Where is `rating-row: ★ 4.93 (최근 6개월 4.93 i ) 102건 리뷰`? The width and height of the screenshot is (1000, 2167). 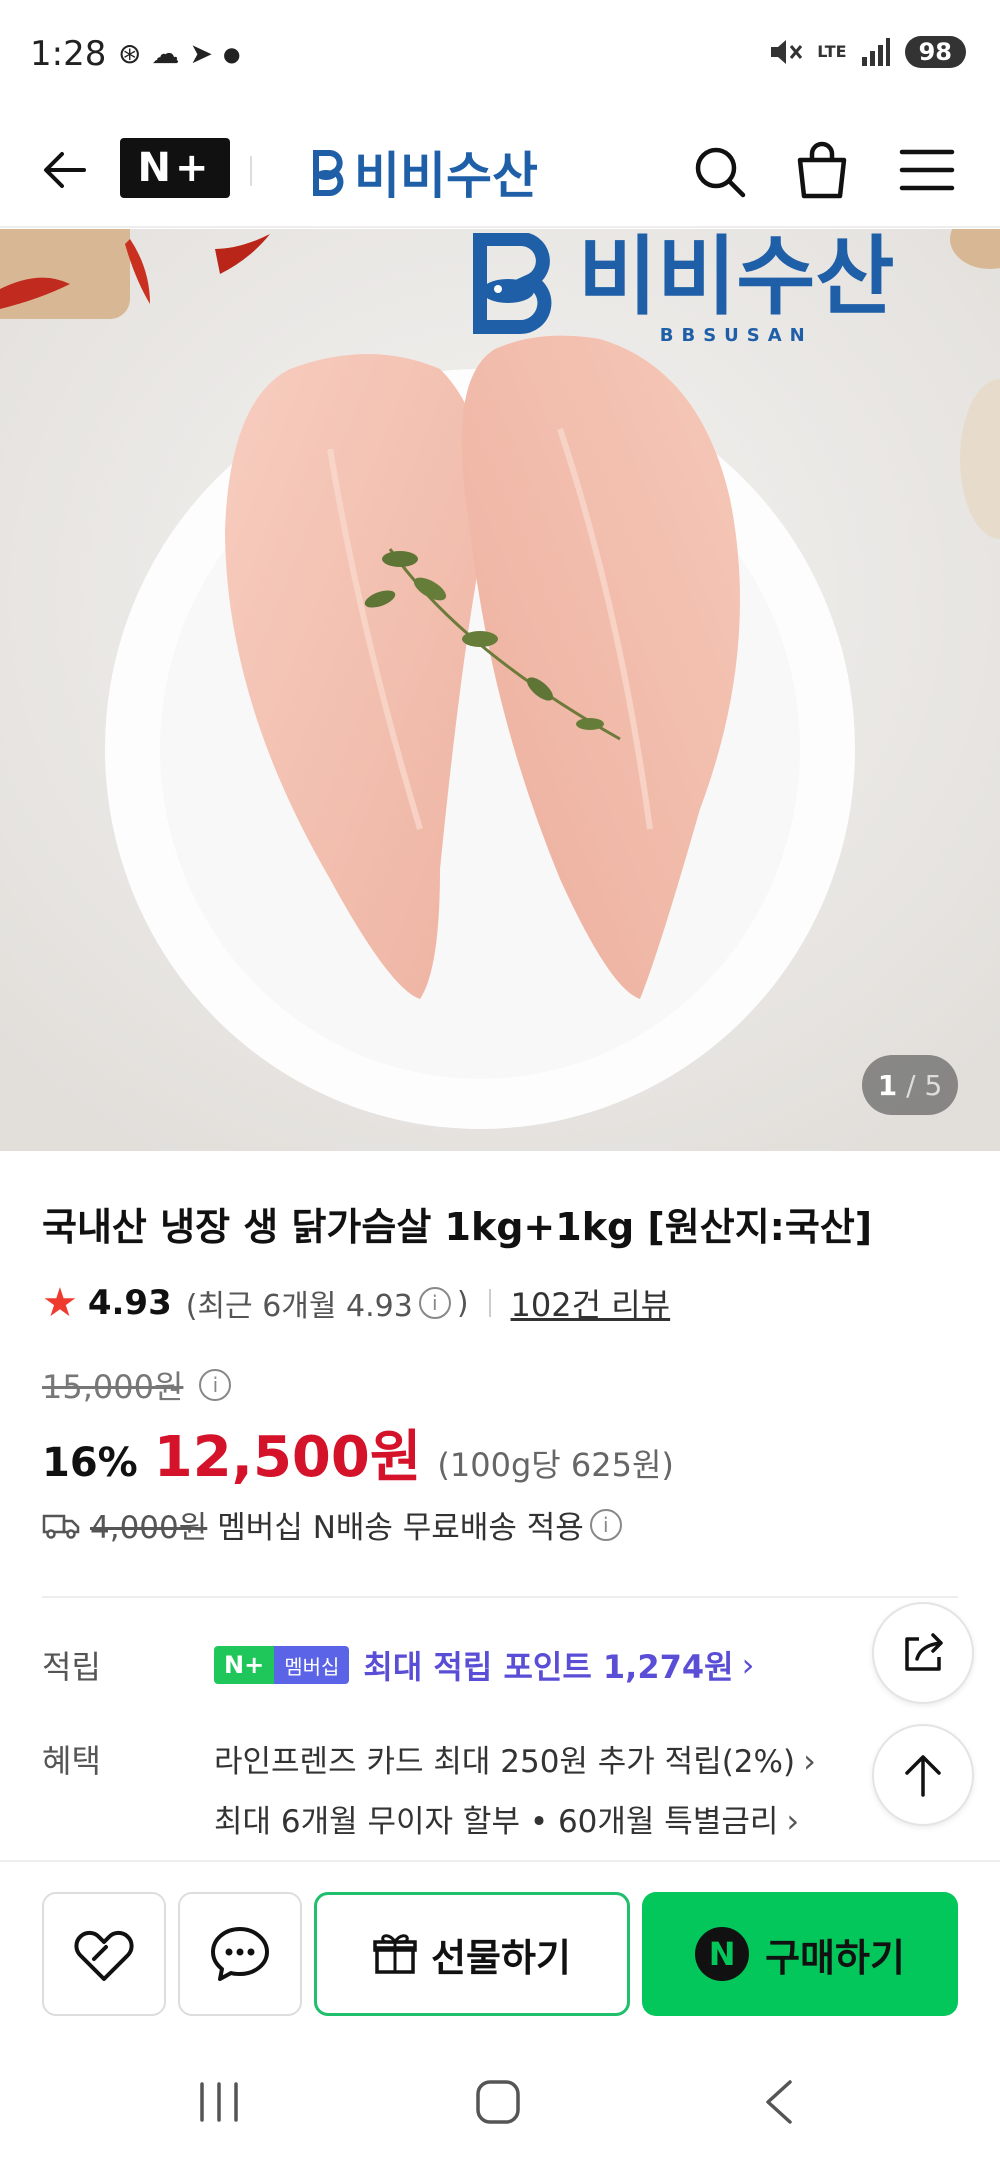 rating-row: ★ 4.93 (최근 6개월 4.93 i ) 102건 리뷰 is located at coordinates (356, 1303).